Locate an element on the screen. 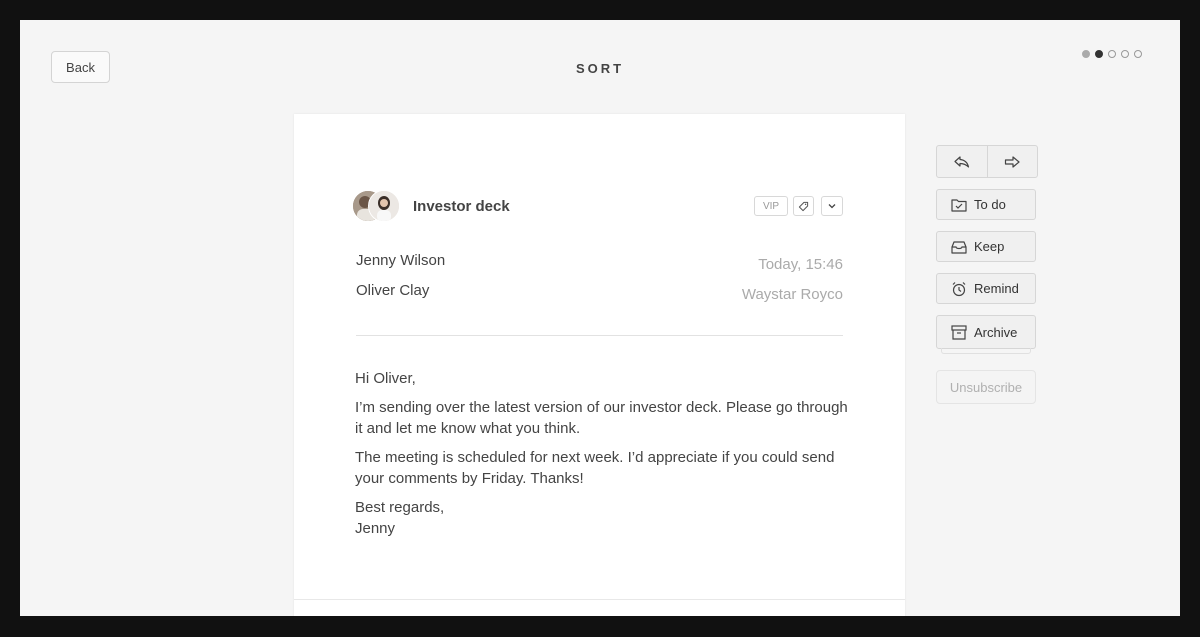  action-panel: To do Keep Remind Archive Unsubscribe is located at coordinates (987, 274).